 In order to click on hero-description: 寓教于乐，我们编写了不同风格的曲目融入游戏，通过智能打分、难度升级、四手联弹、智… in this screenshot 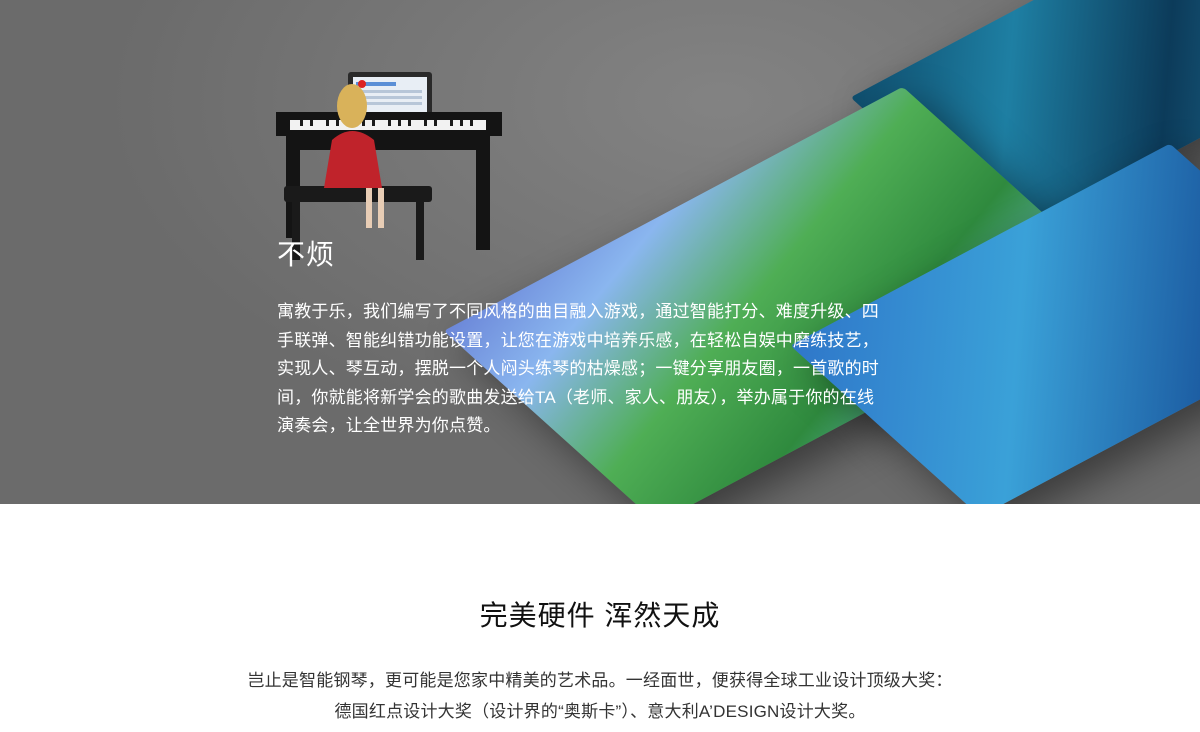, I will do `click(578, 368)`.